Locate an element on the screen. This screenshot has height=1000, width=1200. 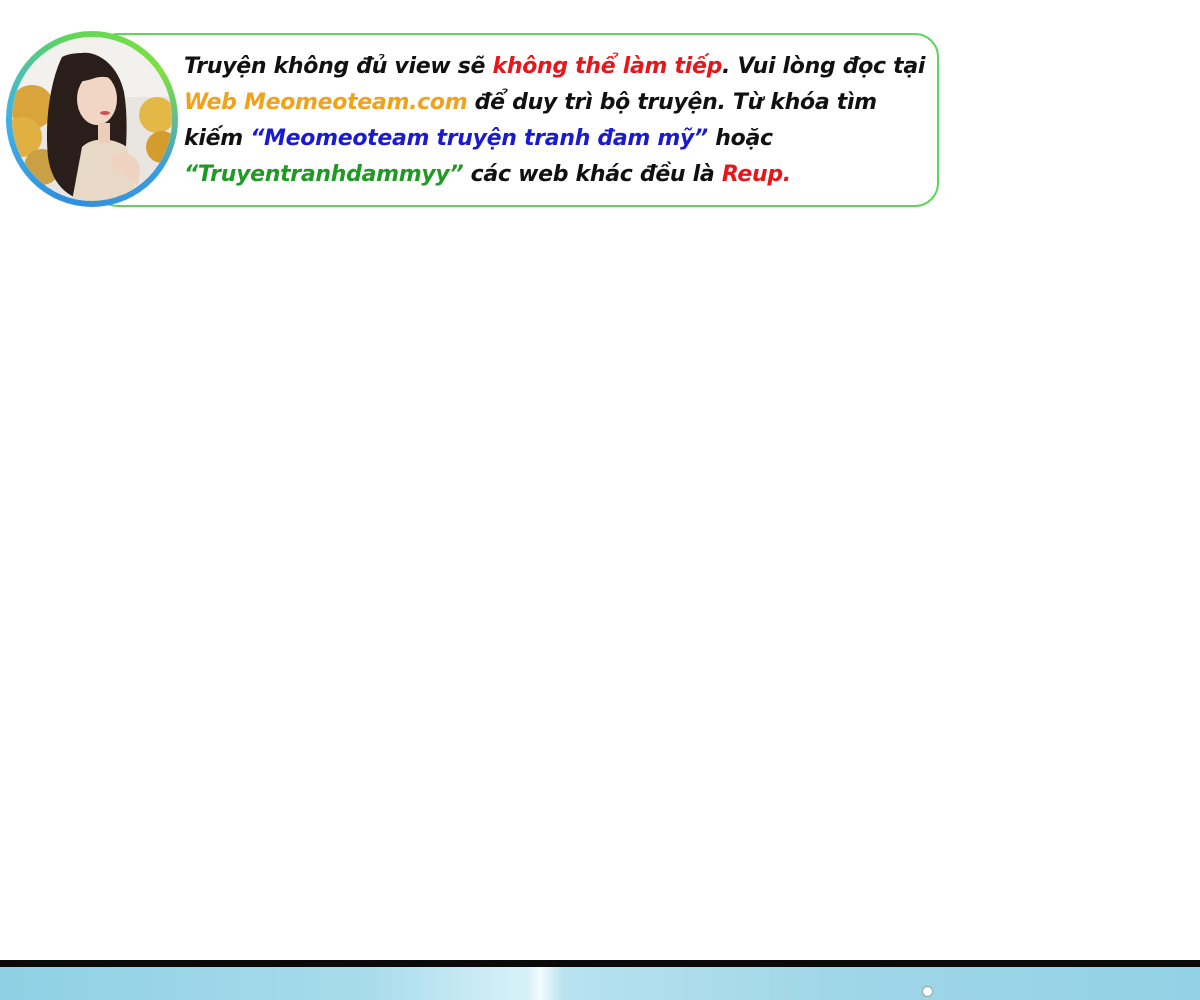
avatar-photo-icon is located at coordinates (92, 119).